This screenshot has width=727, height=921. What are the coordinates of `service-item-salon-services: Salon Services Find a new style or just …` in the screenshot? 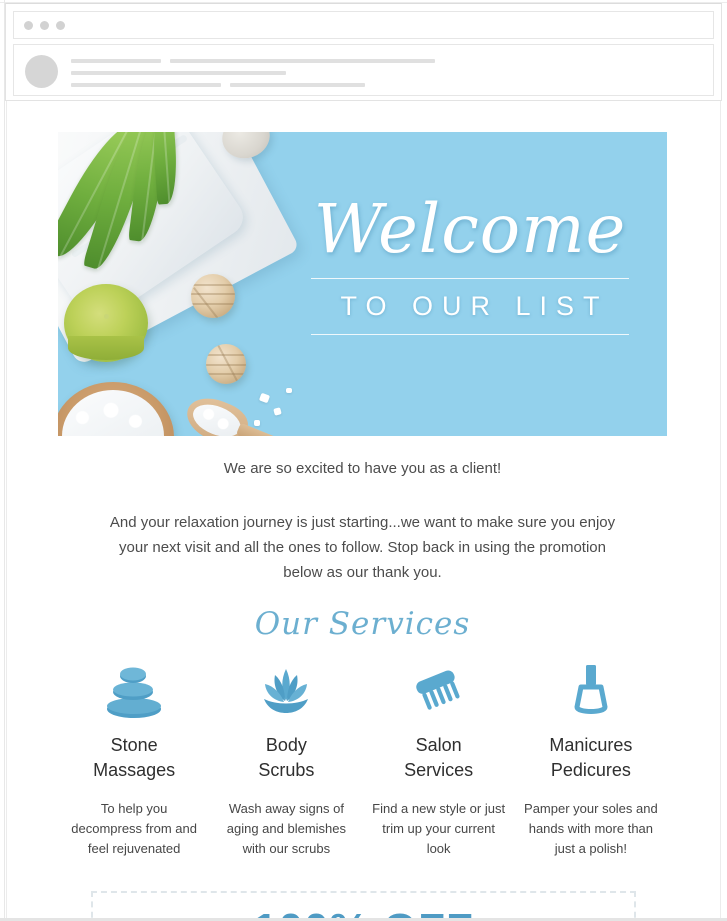 It's located at (439, 760).